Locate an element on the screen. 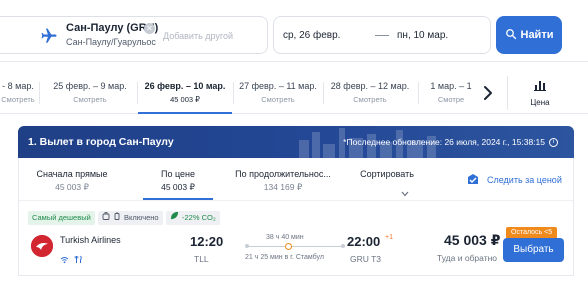 The image size is (588, 297). return-date: пн, 10 мар. is located at coordinates (422, 35).